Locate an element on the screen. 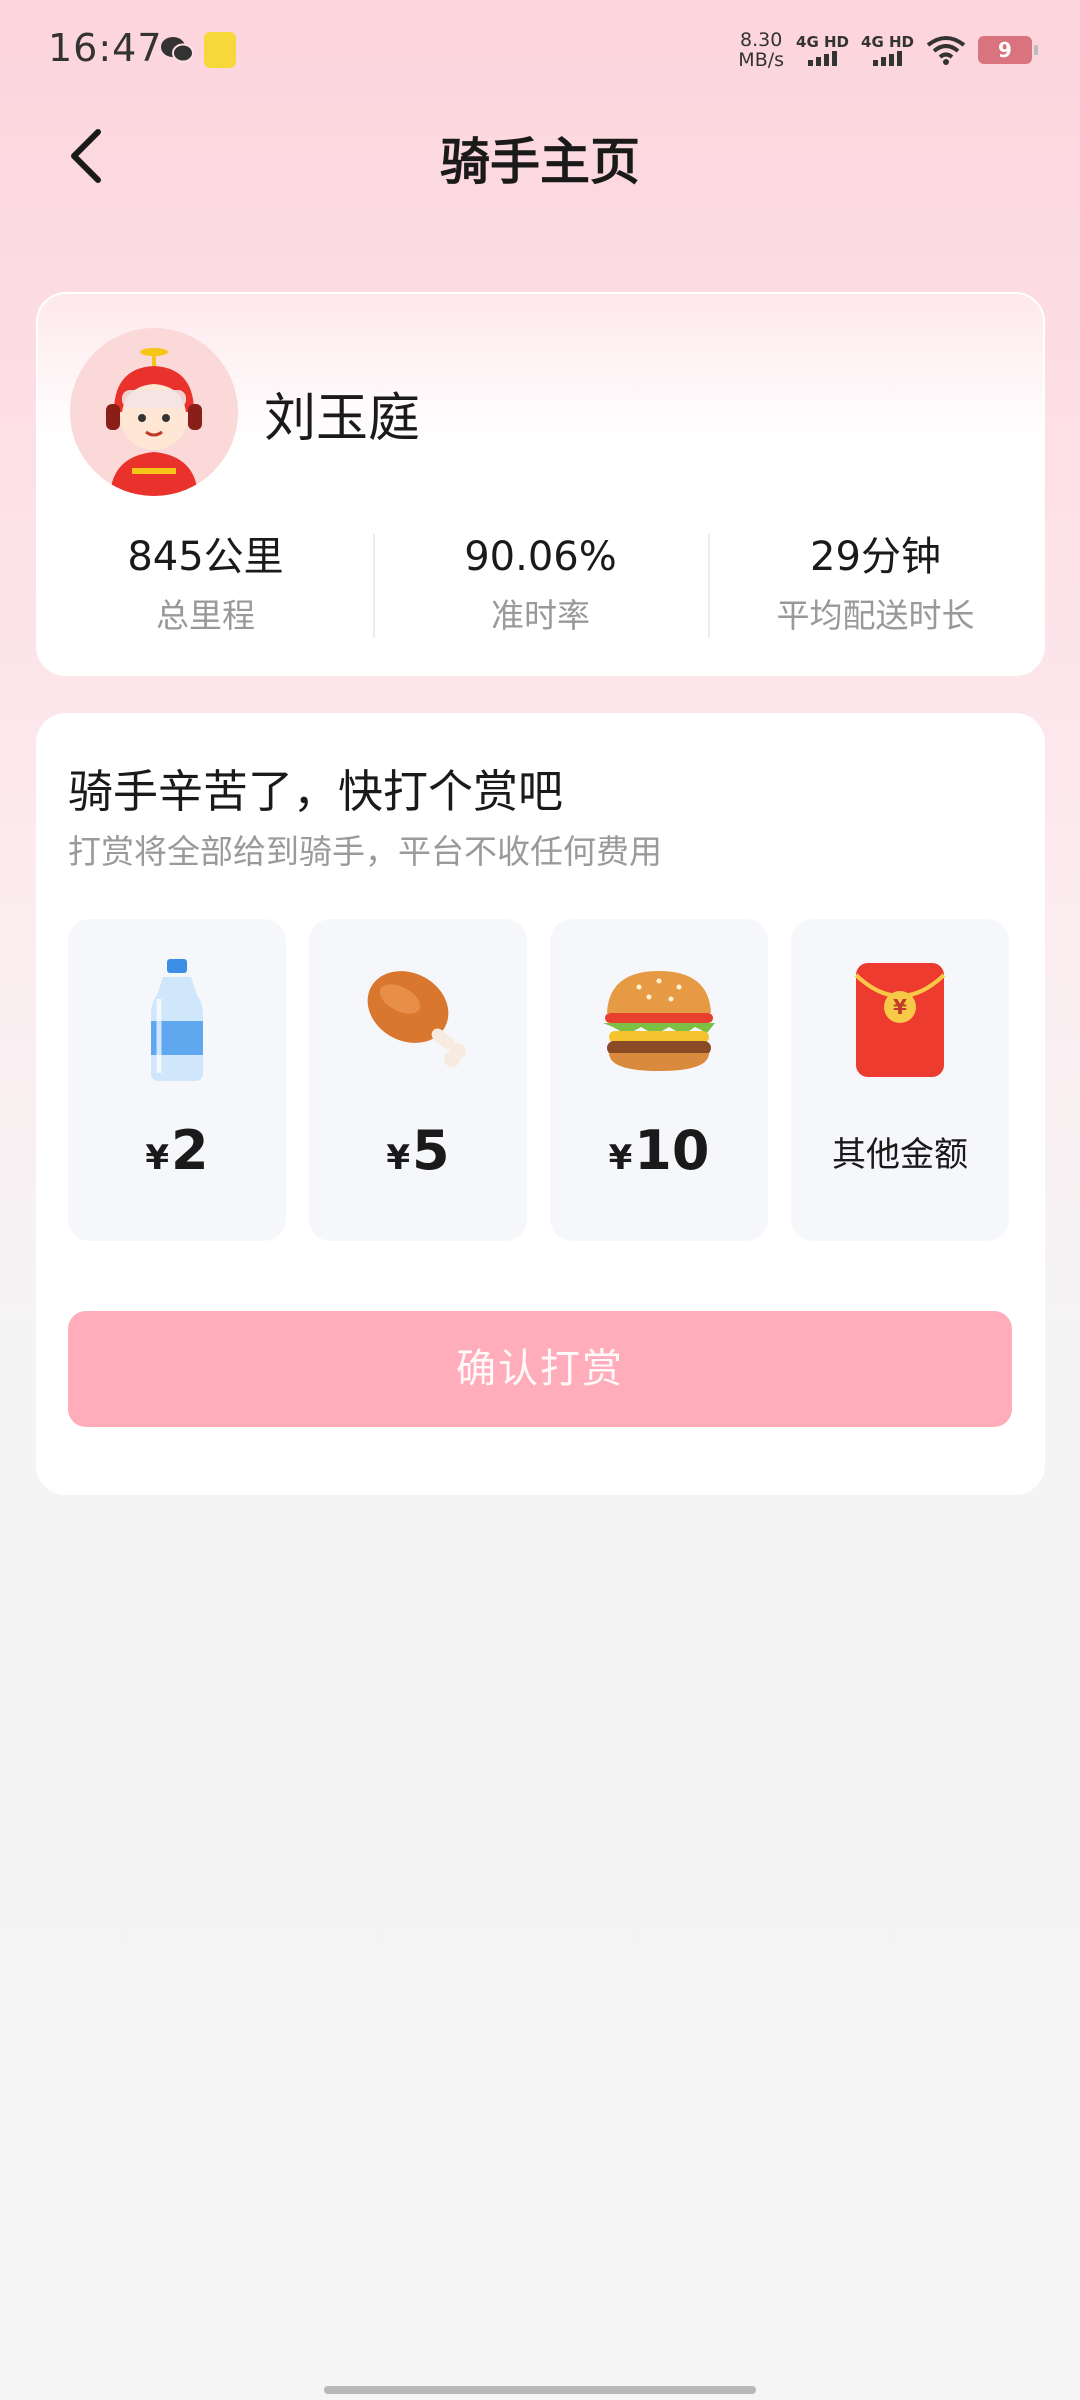 The width and height of the screenshot is (1080, 2400). battery-icon: 9 is located at coordinates (1008, 50).